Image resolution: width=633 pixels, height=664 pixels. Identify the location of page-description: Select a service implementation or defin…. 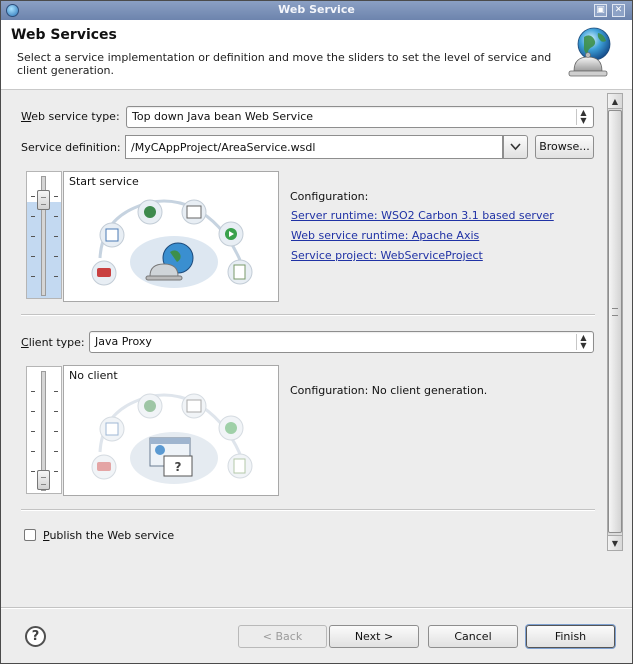
(284, 64).